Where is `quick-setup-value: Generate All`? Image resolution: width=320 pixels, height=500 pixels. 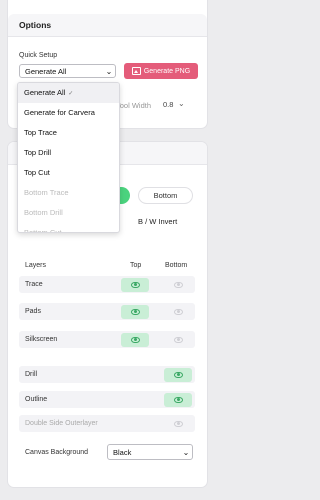
quick-setup-value: Generate All is located at coordinates (46, 71).